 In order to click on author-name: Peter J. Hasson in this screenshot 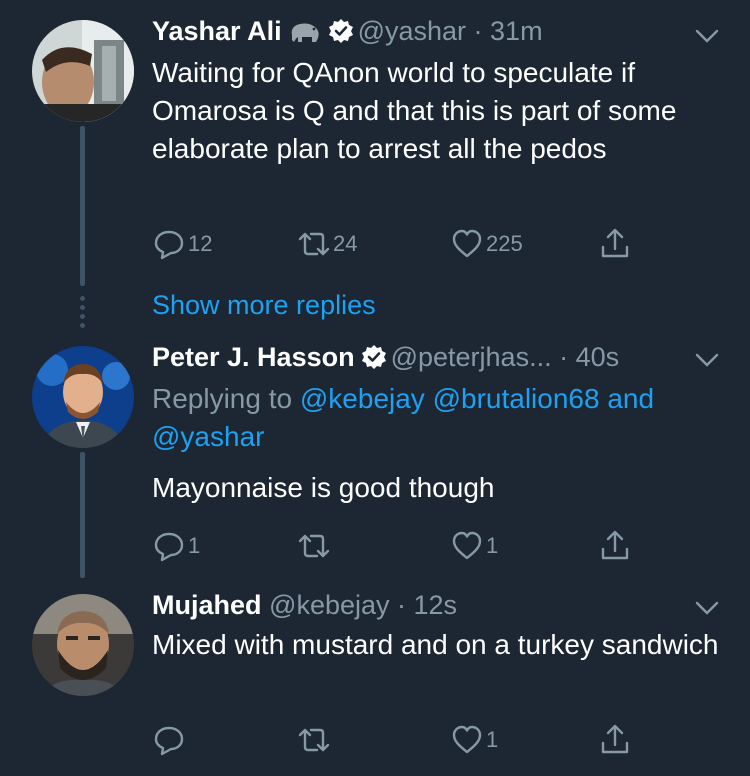, I will do `click(253, 357)`.